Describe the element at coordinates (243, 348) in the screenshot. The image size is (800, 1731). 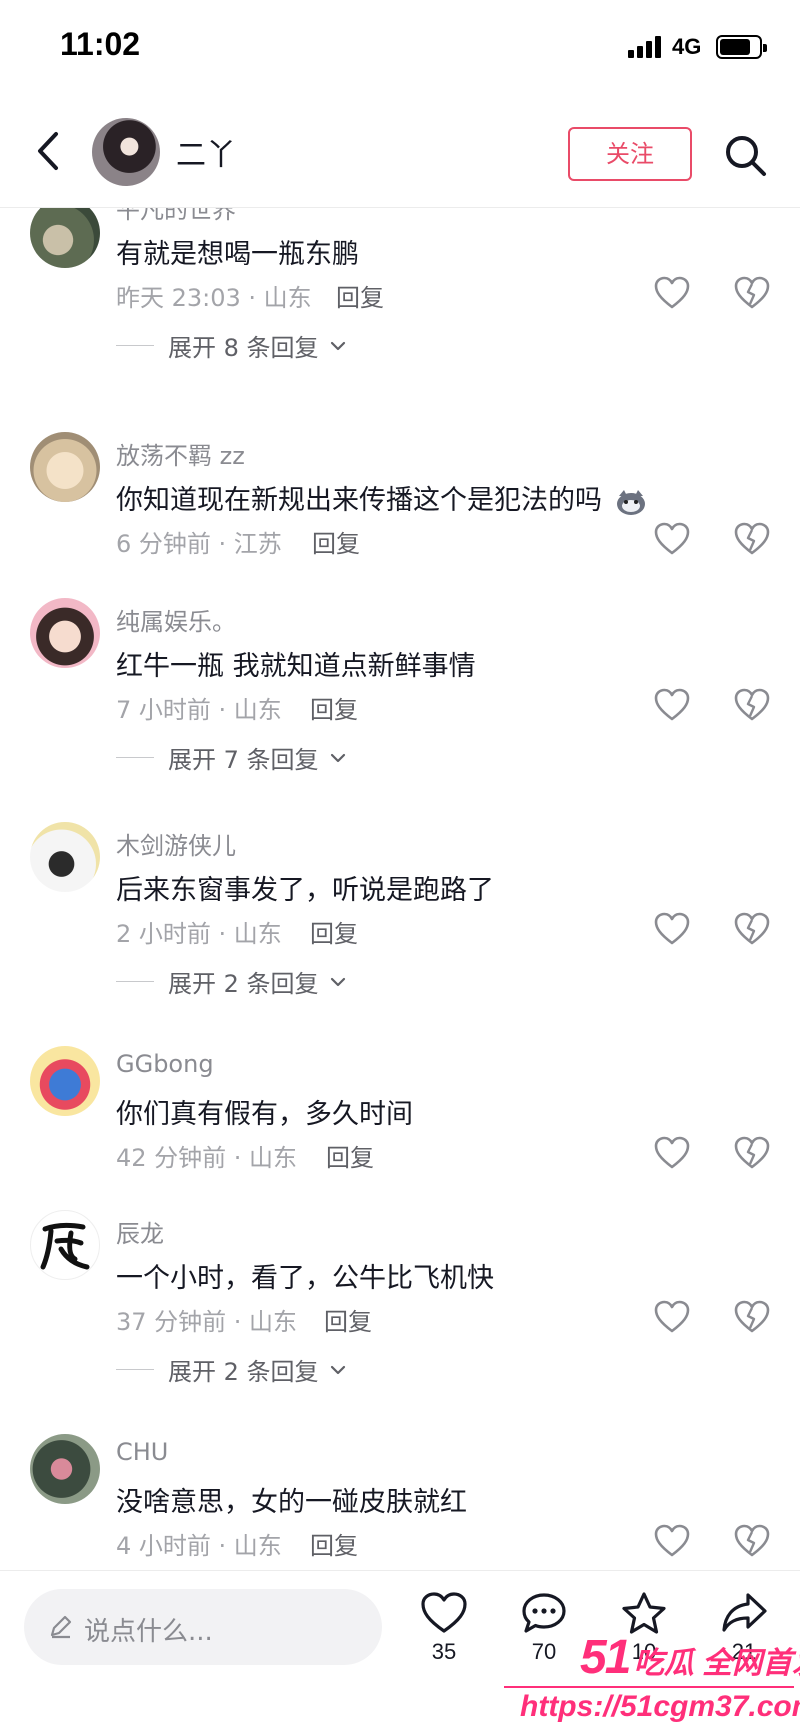
I see `expand-replies-label: 展开 8 条回复` at that location.